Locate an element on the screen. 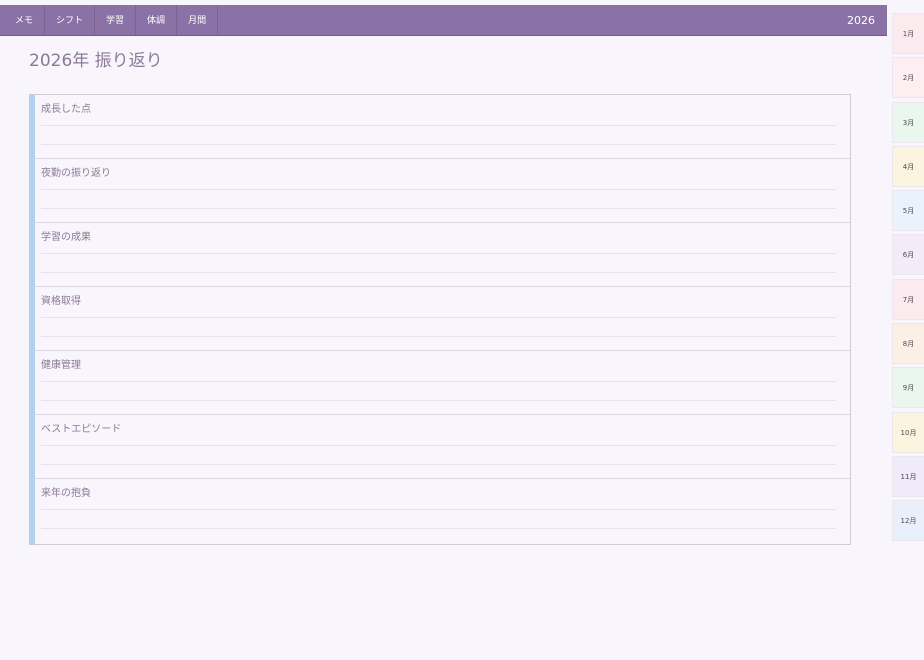 This screenshot has height=660, width=924. month-tab-9: 9月 is located at coordinates (908, 388).